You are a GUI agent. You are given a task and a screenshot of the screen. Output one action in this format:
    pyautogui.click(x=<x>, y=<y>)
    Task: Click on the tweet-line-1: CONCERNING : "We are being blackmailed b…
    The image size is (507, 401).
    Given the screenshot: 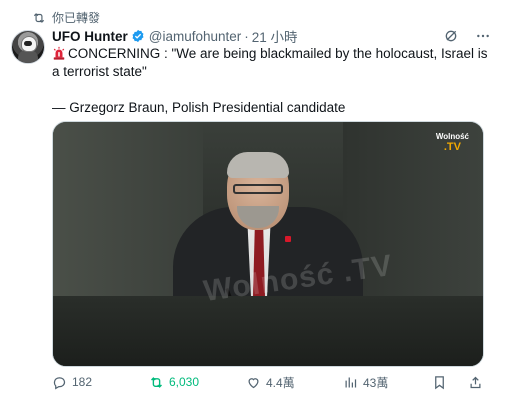 What is the action you would take?
    pyautogui.click(x=272, y=63)
    